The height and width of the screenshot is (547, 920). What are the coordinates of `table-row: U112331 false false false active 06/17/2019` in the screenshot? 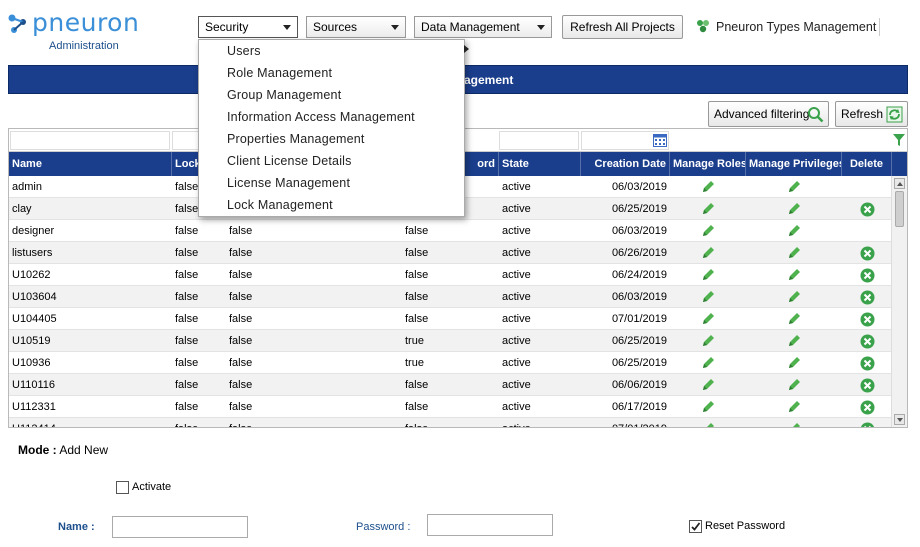 It's located at (450, 407).